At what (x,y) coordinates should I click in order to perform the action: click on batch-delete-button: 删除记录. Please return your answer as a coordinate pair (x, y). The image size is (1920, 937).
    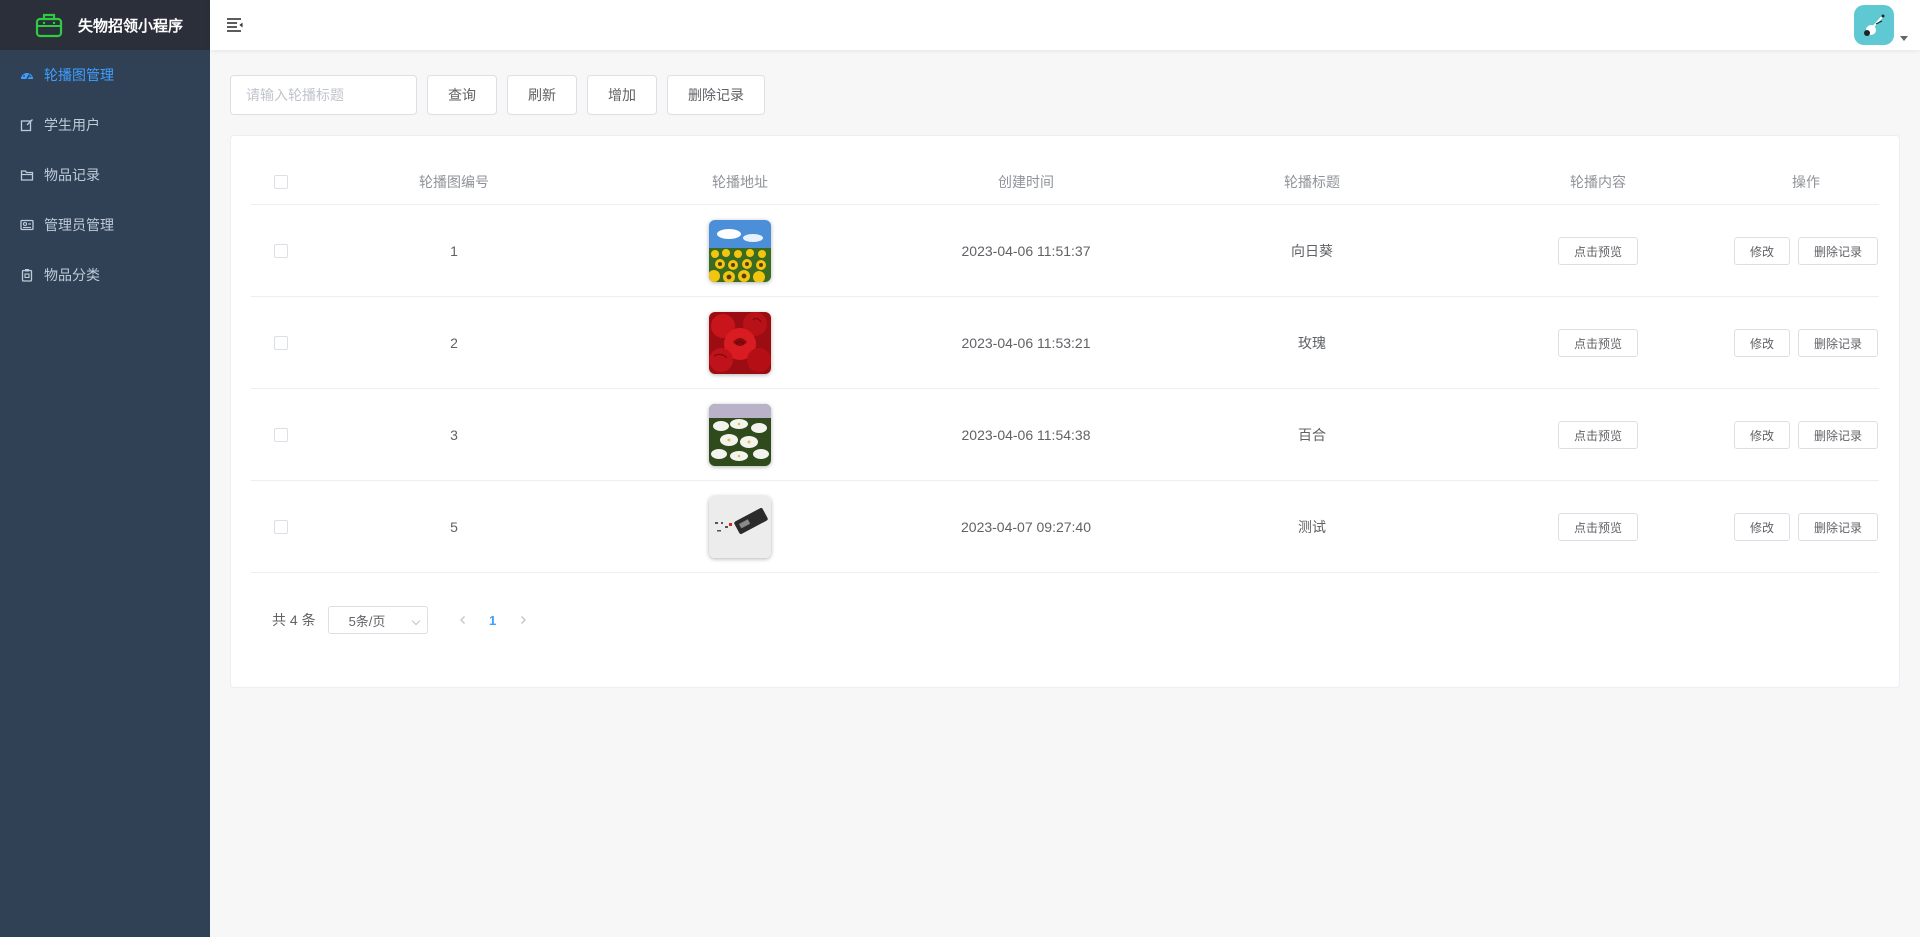
    Looking at the image, I should click on (716, 95).